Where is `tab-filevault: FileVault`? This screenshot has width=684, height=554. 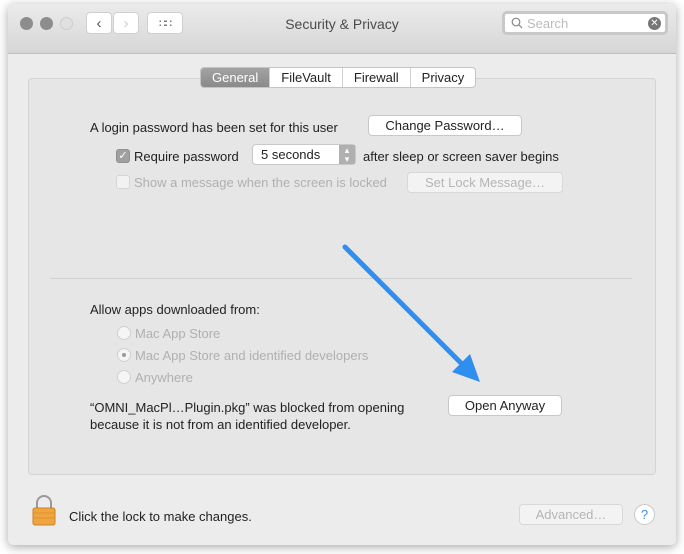 tab-filevault: FileVault is located at coordinates (306, 77).